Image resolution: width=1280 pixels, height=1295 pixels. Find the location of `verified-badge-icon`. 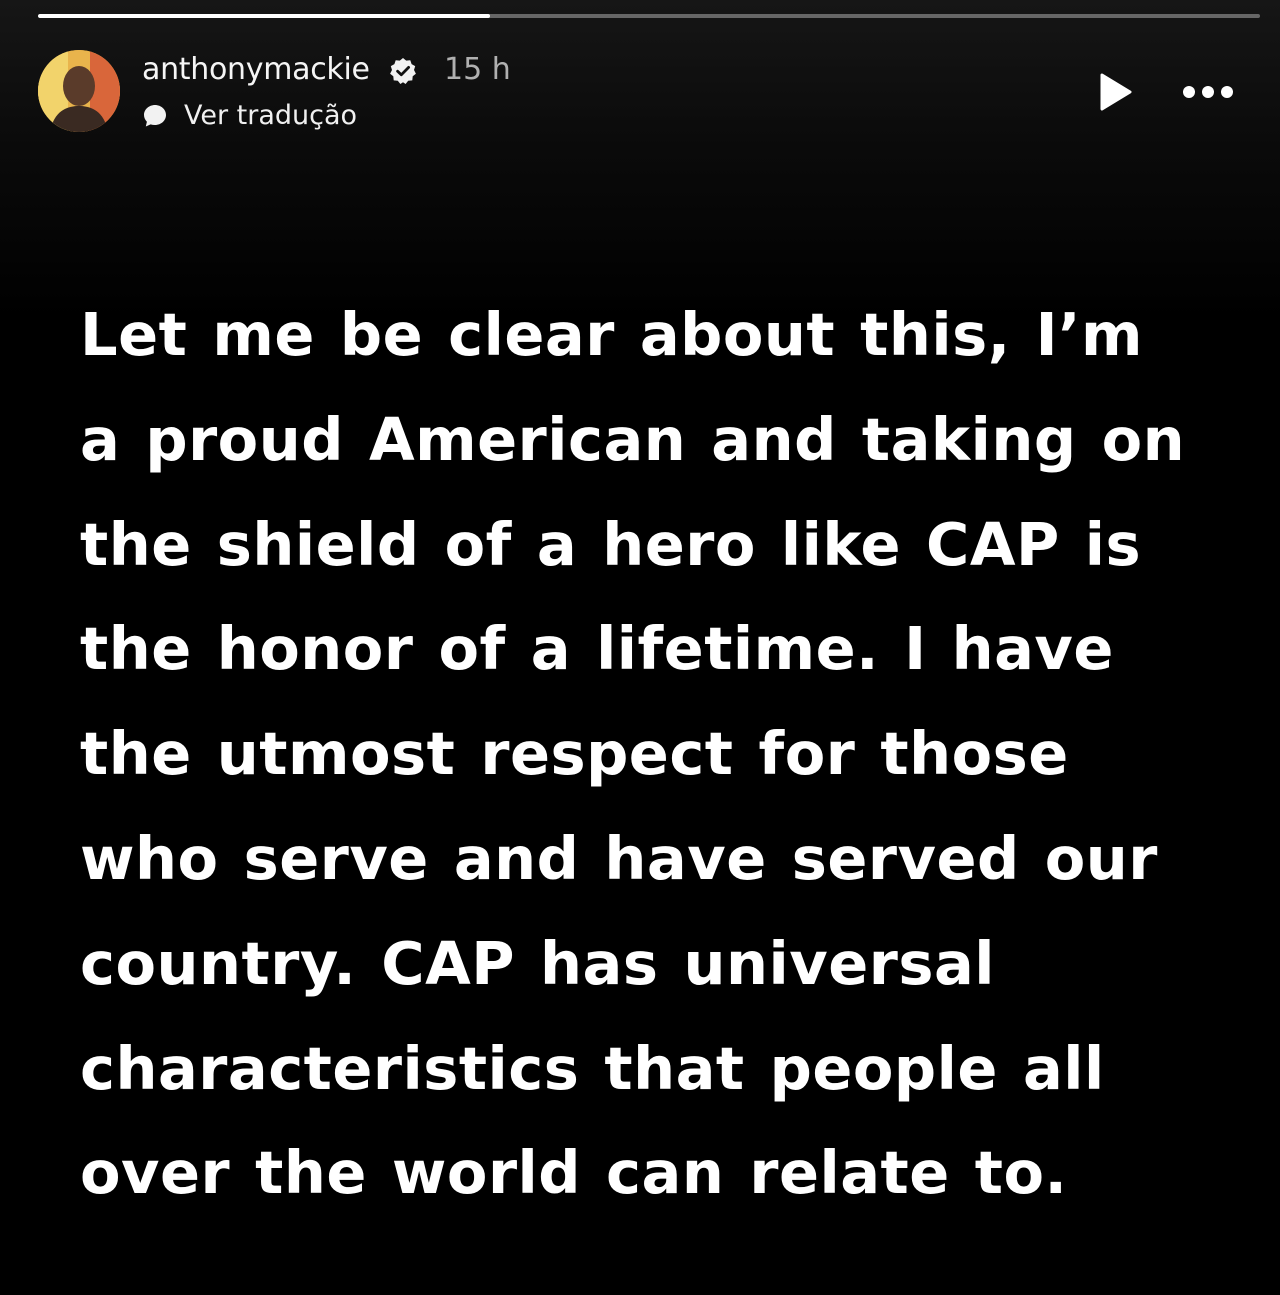

verified-badge-icon is located at coordinates (403, 71).